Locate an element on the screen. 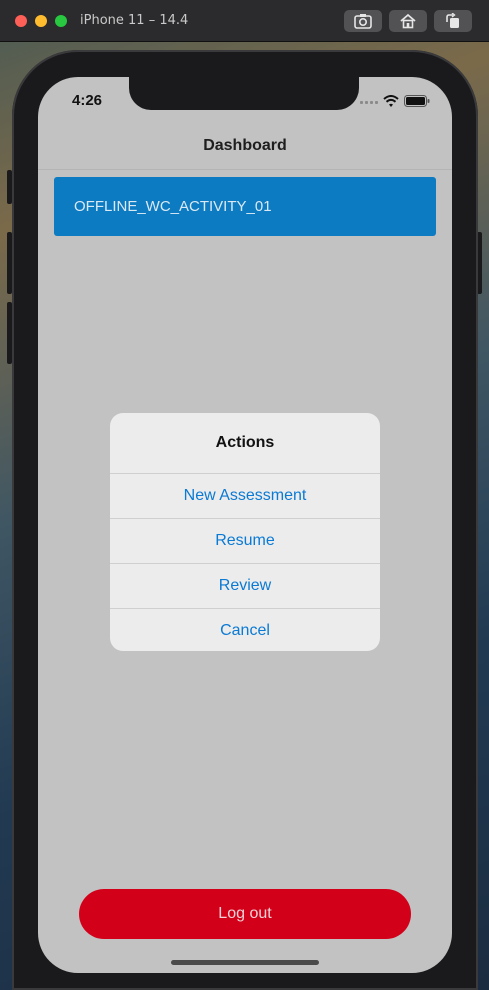 The image size is (489, 990). rotate-icon is located at coordinates (452, 20).